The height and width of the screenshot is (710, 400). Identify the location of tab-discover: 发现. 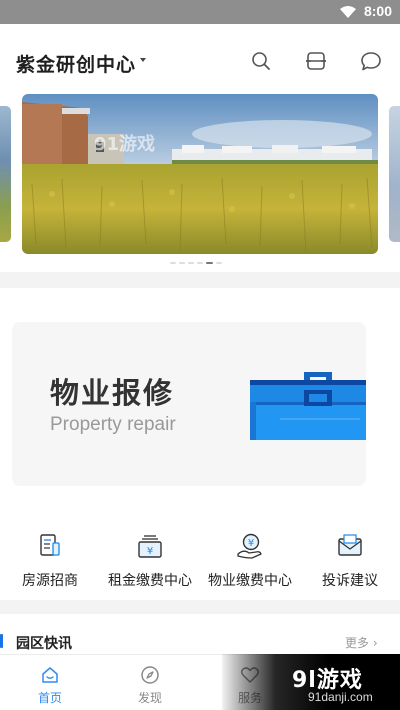
(150, 682).